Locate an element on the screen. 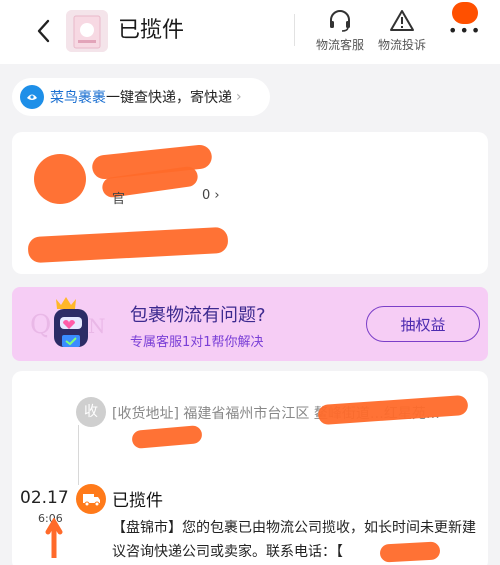  back-button is located at coordinates (45, 31).